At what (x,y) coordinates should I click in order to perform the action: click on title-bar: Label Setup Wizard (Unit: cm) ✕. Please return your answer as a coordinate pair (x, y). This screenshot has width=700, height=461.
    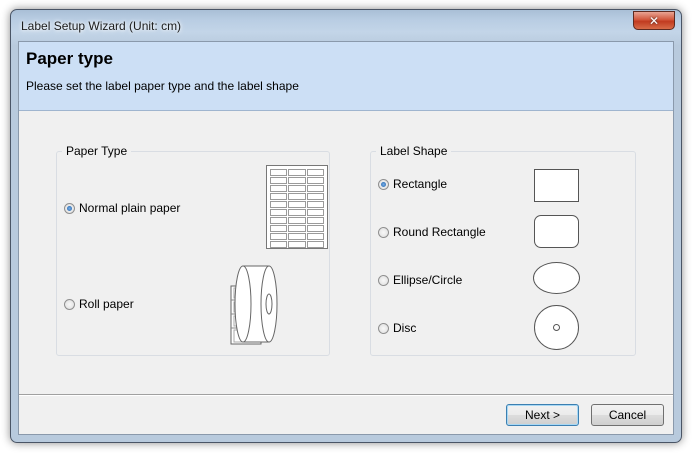
    Looking at the image, I should click on (346, 25).